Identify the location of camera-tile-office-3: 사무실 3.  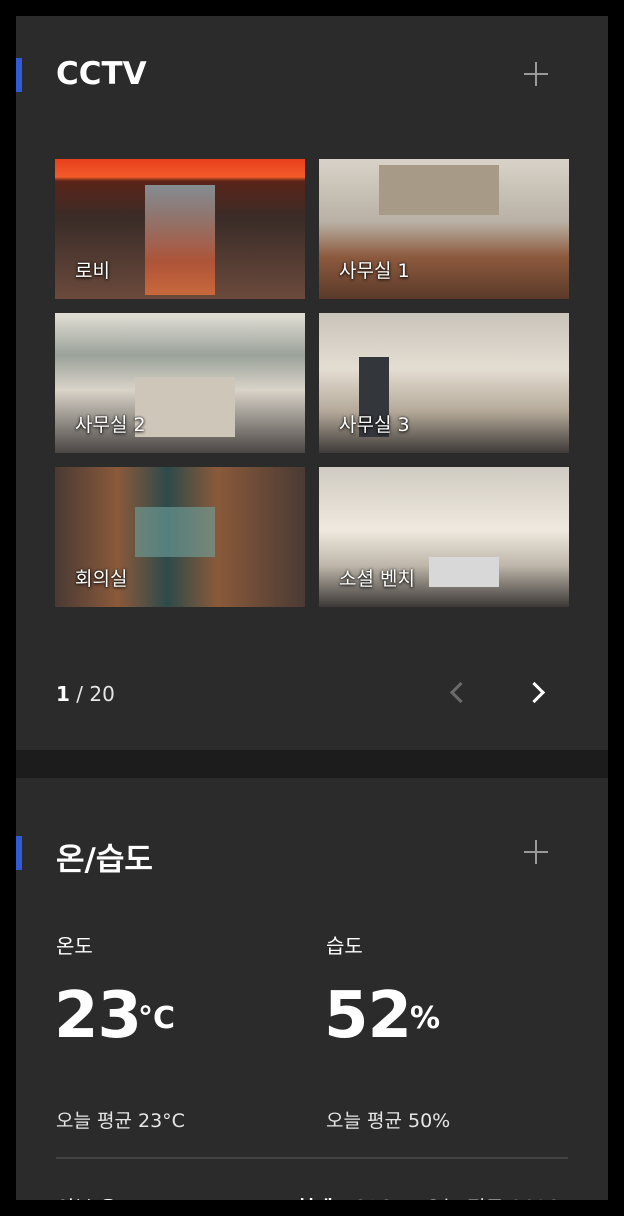
(444, 383).